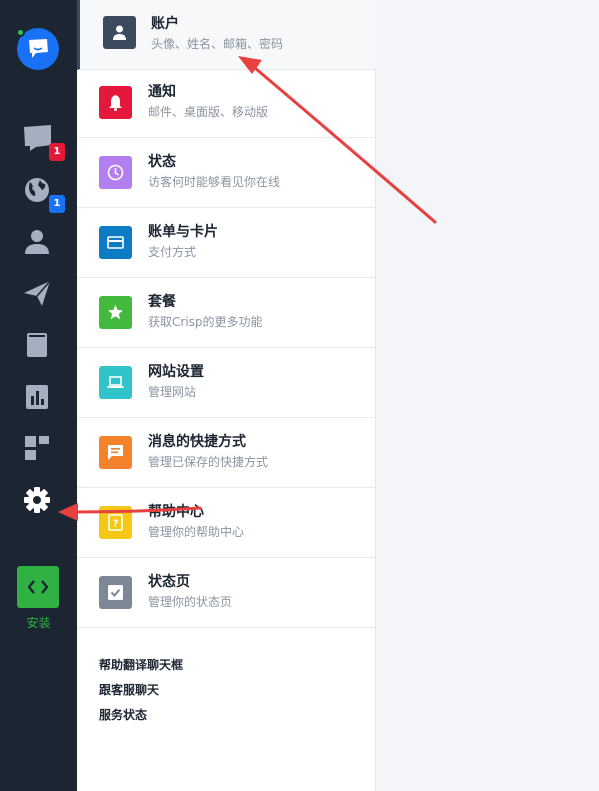  Describe the element at coordinates (208, 462) in the screenshot. I see `item-subtitle: 管理已保存的快捷方式` at that location.